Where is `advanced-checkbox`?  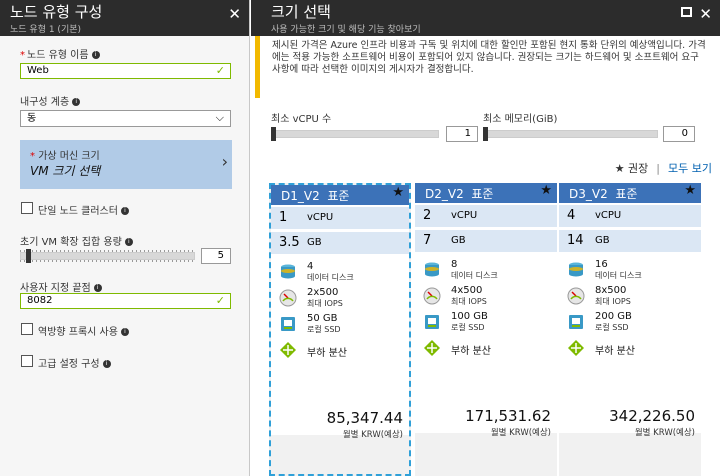
advanced-checkbox is located at coordinates (27, 361).